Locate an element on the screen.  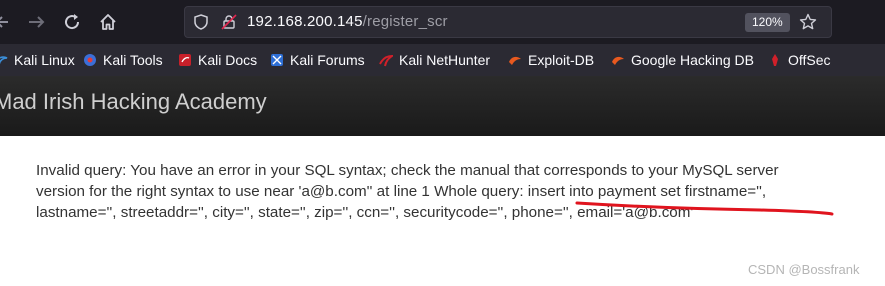
kali-docs-icon is located at coordinates (185, 60).